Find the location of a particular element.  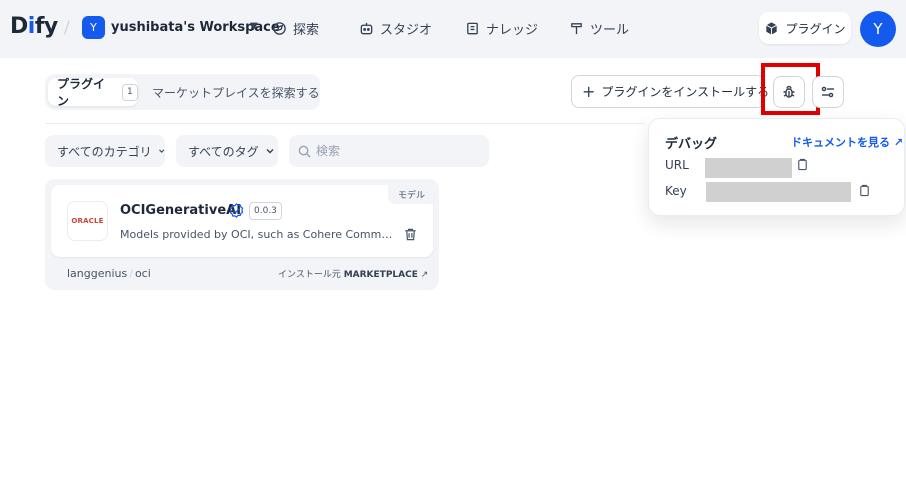

search-box is located at coordinates (389, 151).